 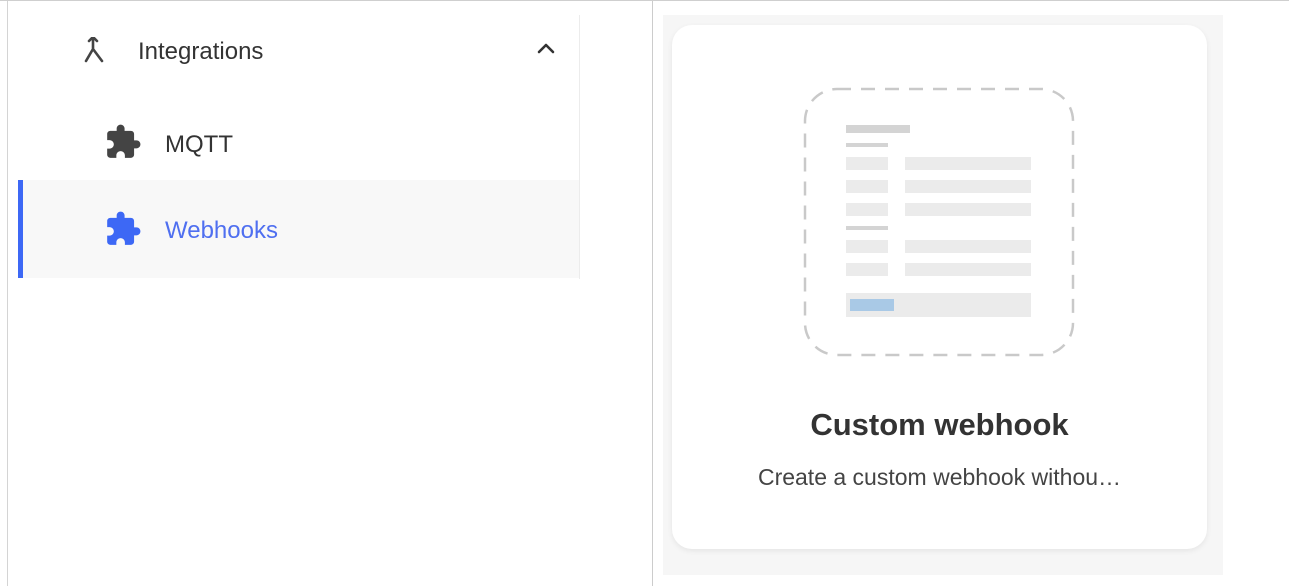 What do you see at coordinates (94, 50) in the screenshot?
I see `merge-arrow-icon` at bounding box center [94, 50].